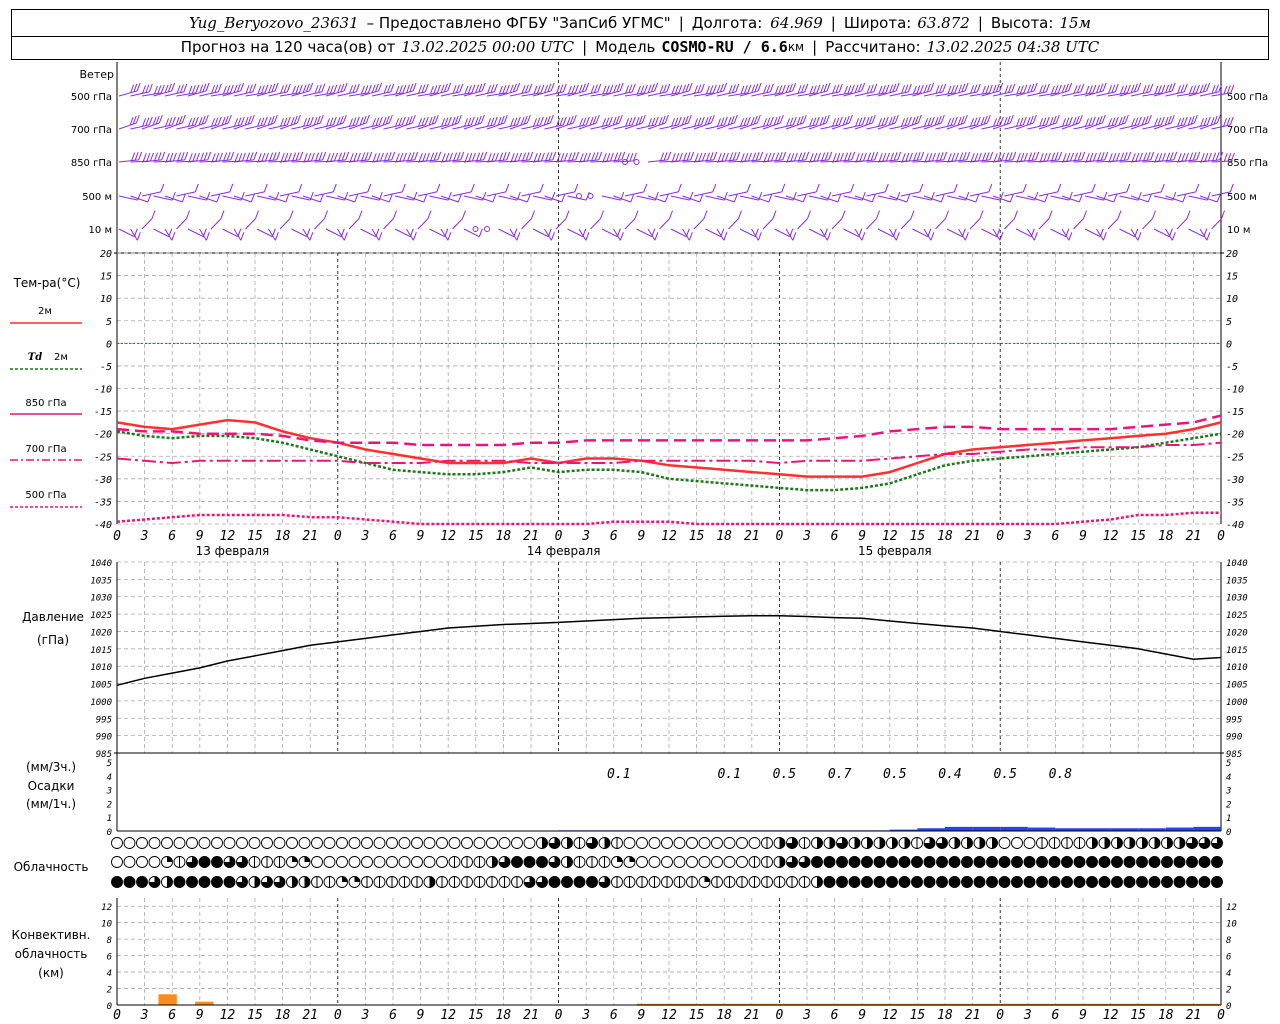  Describe the element at coordinates (101, 599) in the screenshot. I see `pressure-y-tick-left: 1030` at that location.